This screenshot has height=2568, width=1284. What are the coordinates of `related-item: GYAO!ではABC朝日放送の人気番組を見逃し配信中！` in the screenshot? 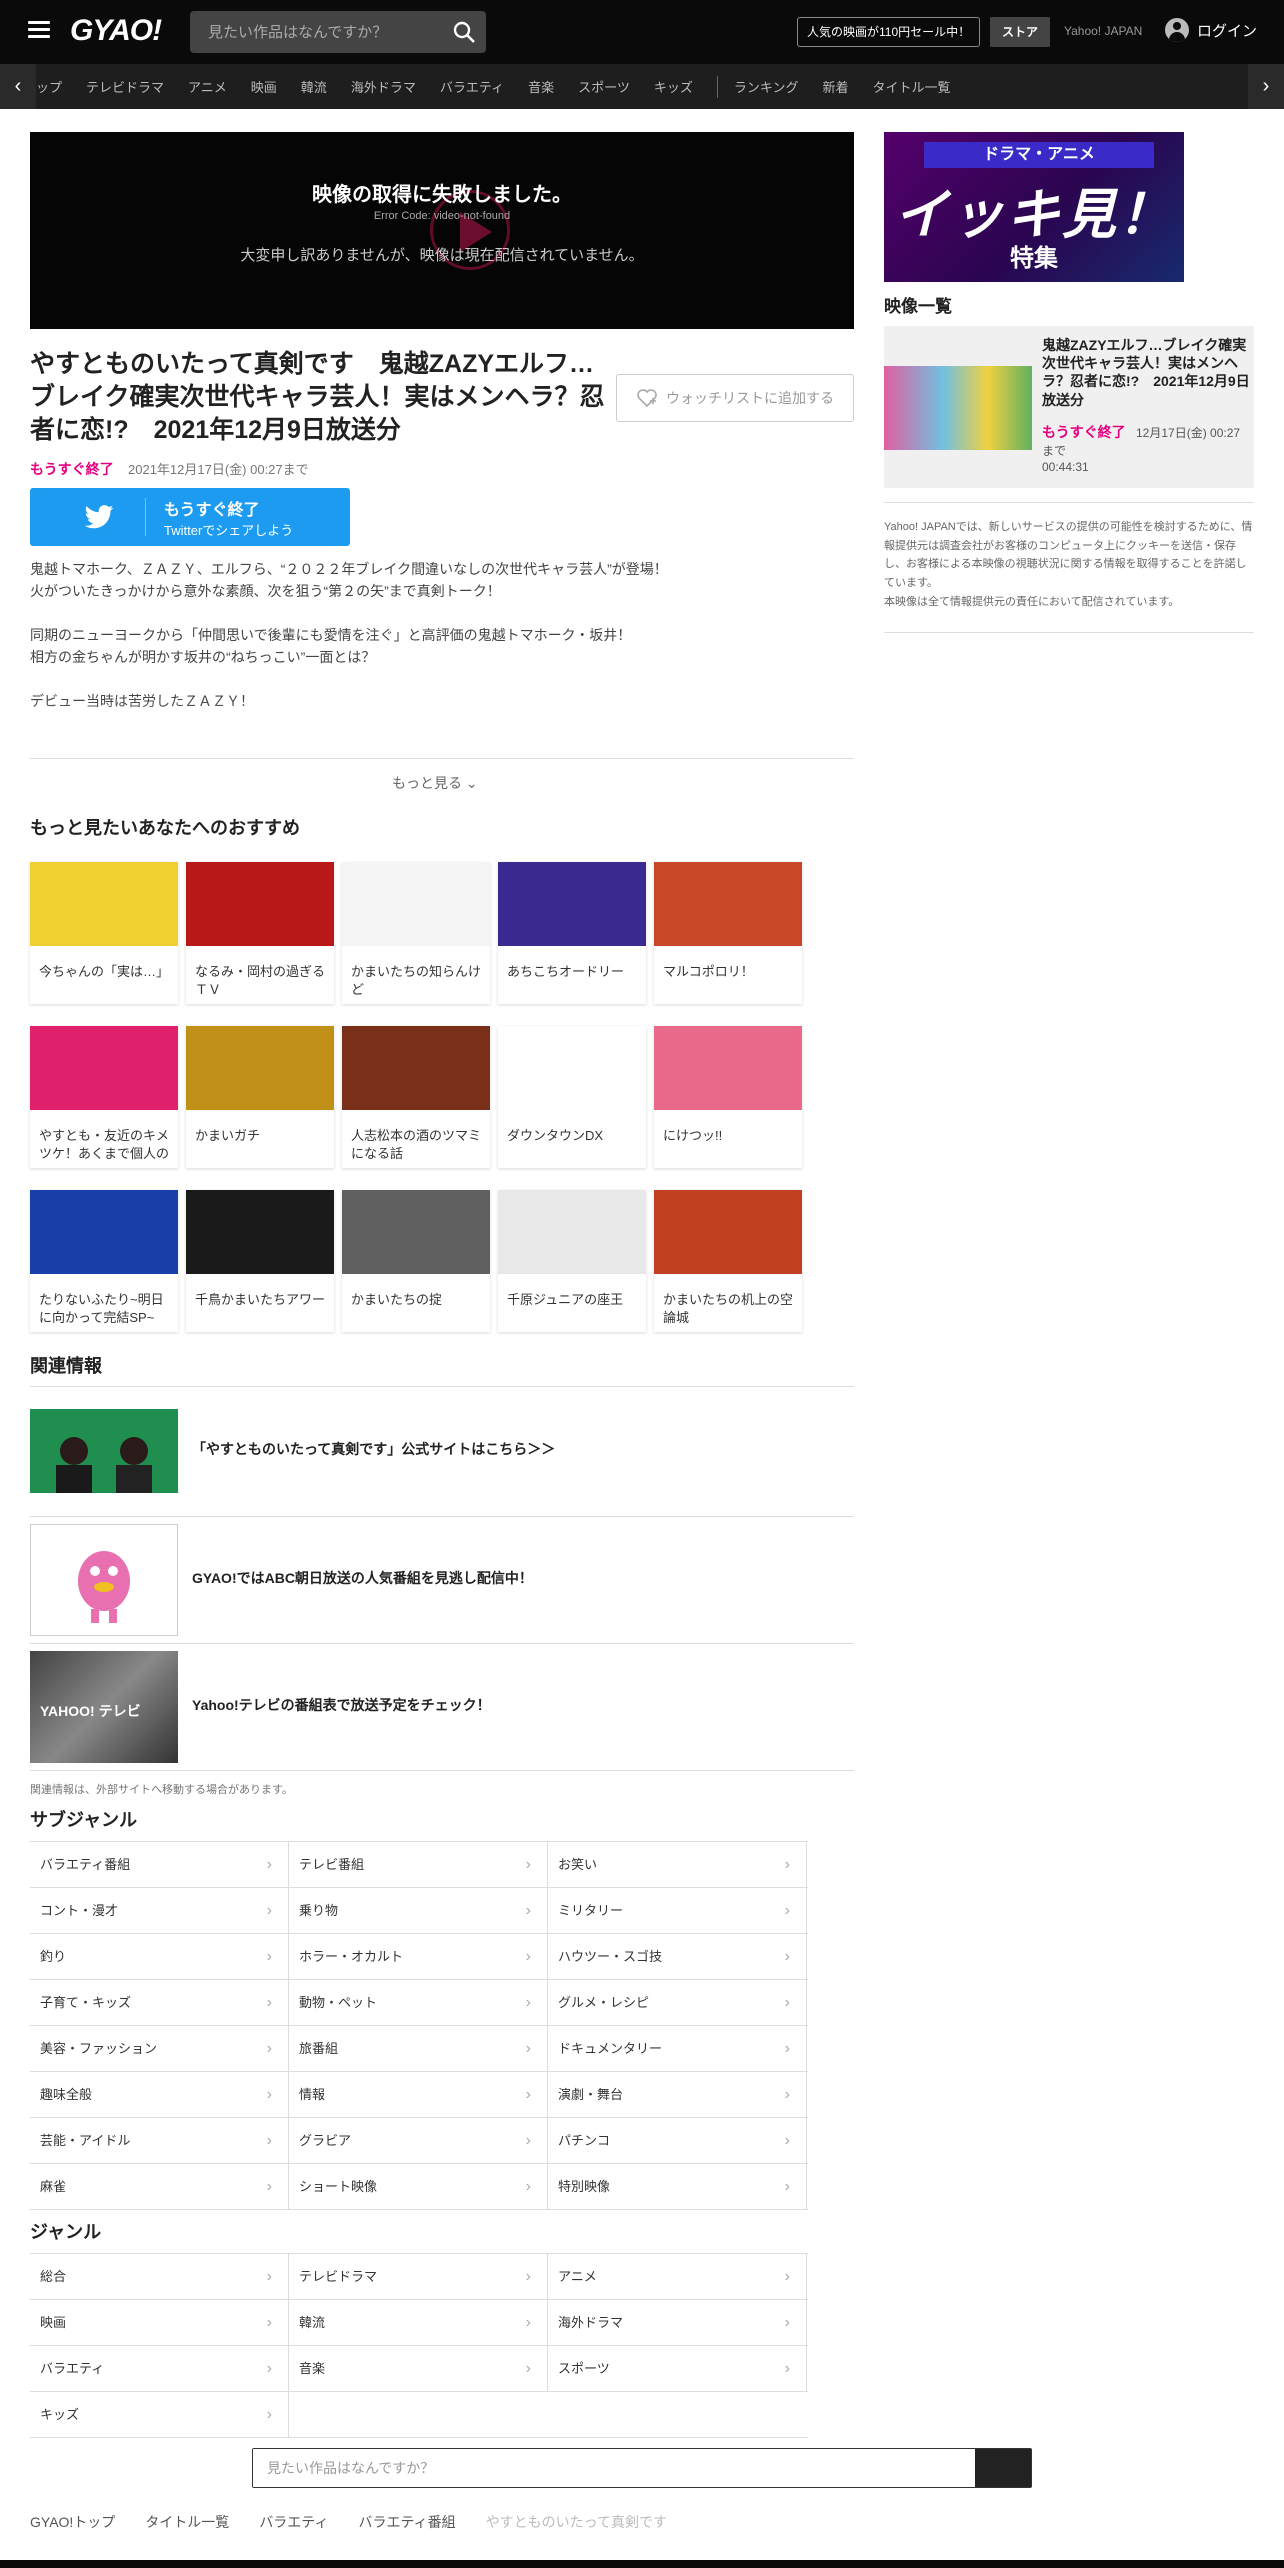 It's located at (442, 1580).